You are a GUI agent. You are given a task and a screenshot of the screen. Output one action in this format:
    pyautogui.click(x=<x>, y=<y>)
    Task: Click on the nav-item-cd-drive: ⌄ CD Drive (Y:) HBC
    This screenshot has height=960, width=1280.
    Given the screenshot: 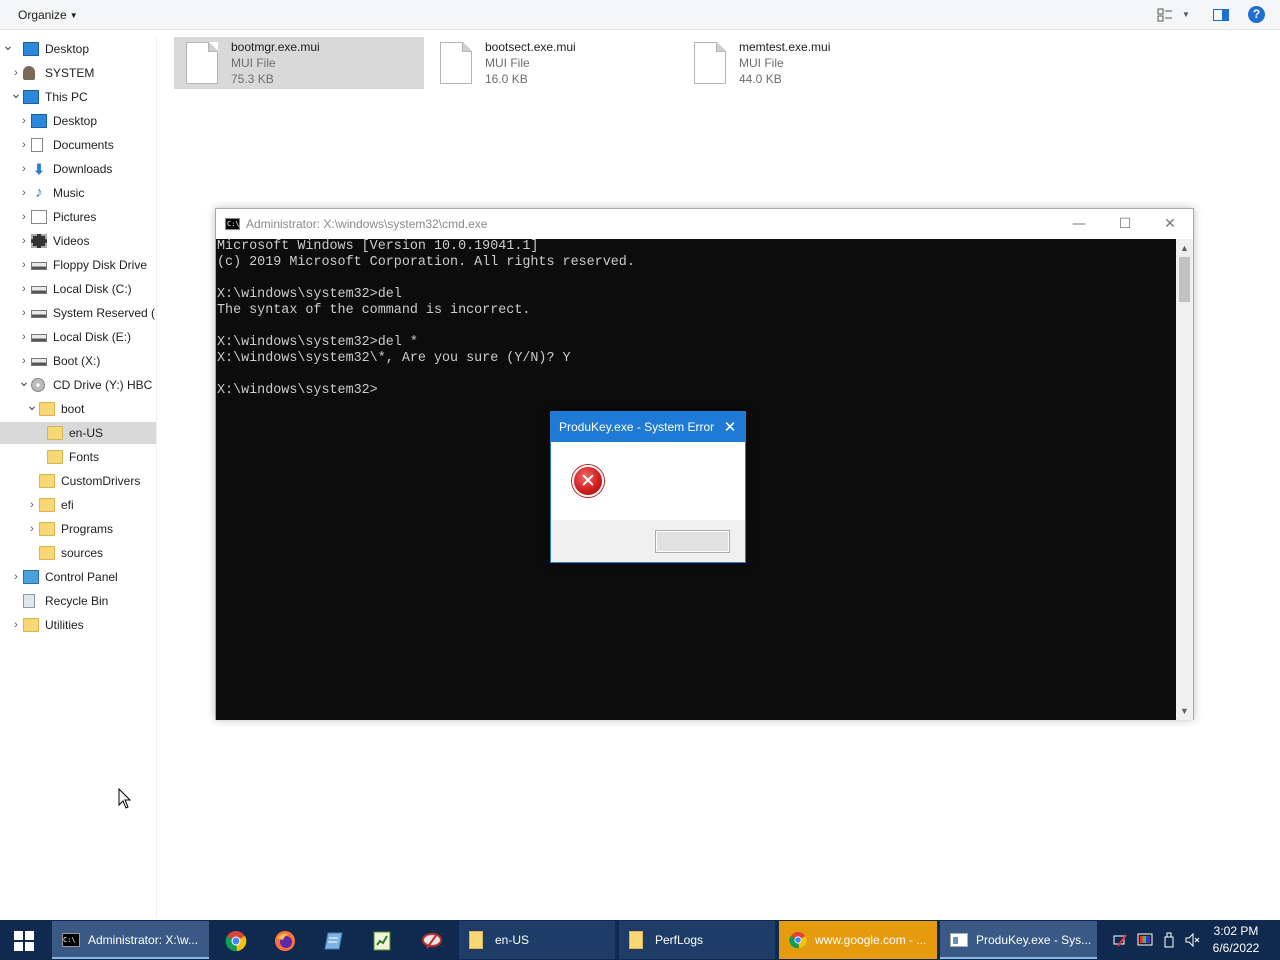 What is the action you would take?
    pyautogui.click(x=78, y=385)
    